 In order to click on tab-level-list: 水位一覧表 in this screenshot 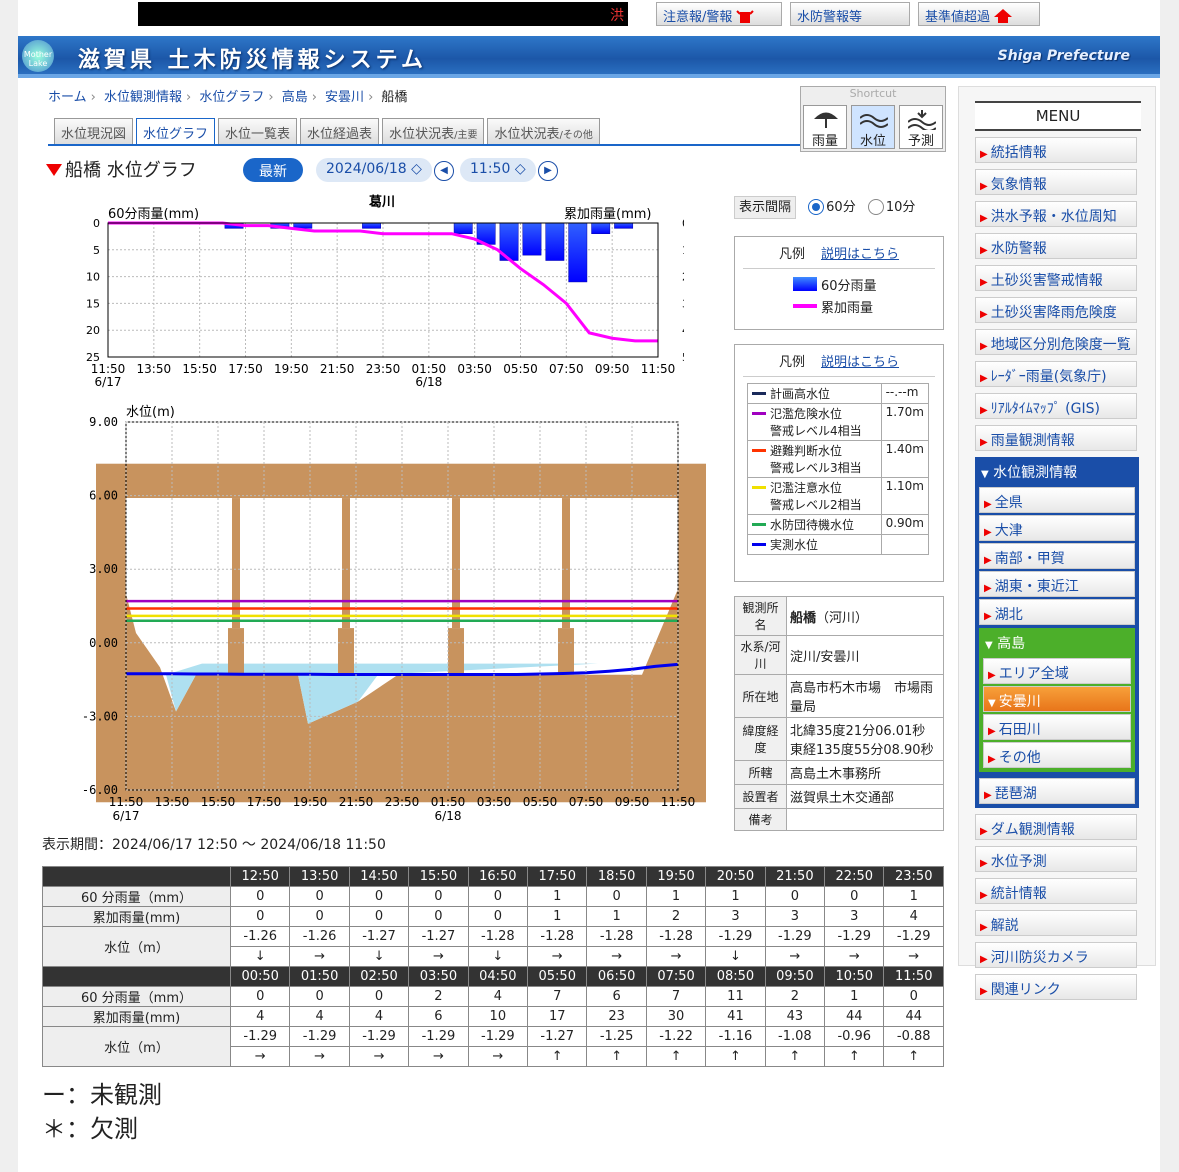, I will do `click(258, 131)`.